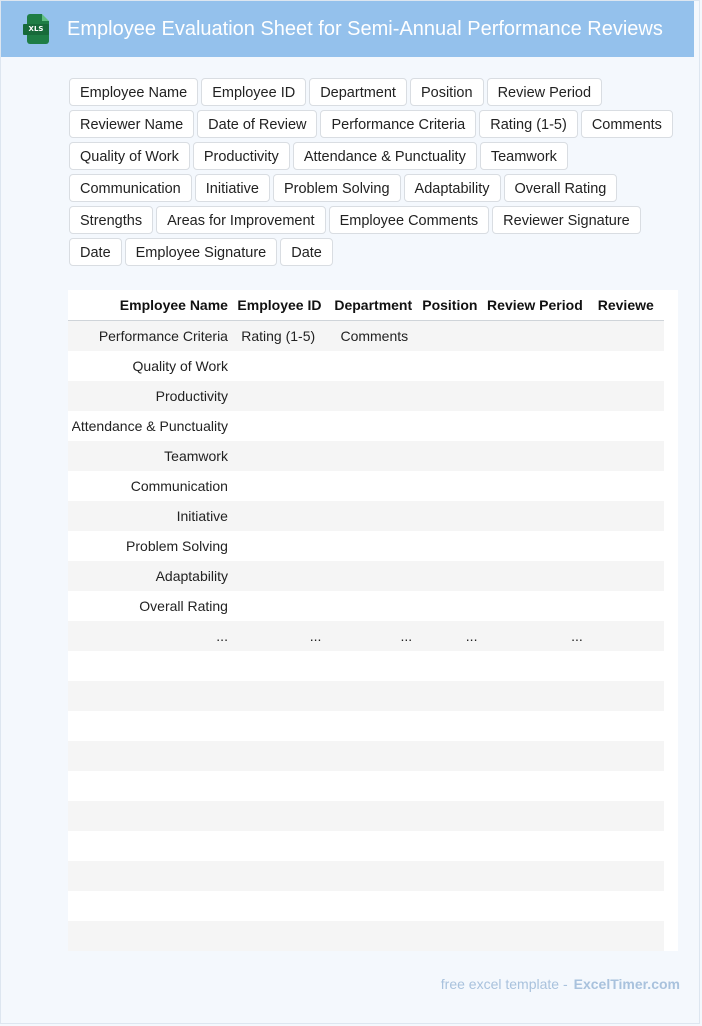 The height and width of the screenshot is (1026, 702). I want to click on table-cell: Comments, so click(374, 335).